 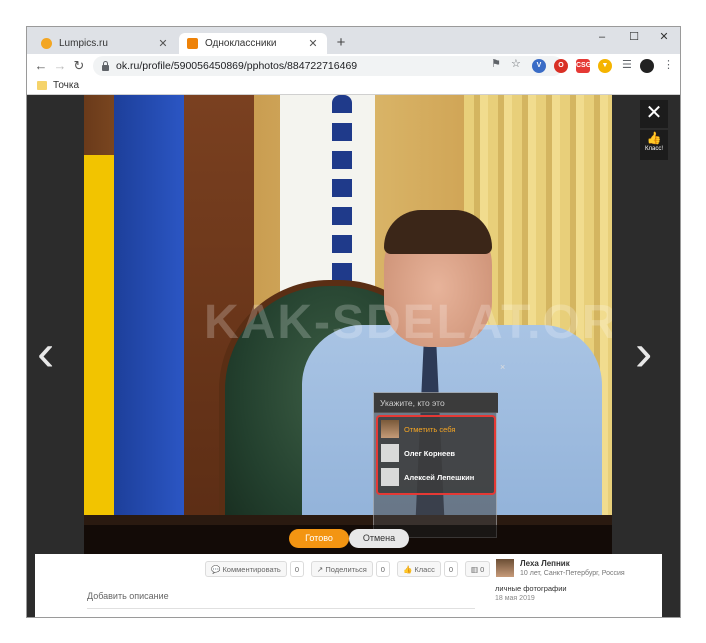 What do you see at coordinates (105, 66) in the screenshot?
I see `lock-icon` at bounding box center [105, 66].